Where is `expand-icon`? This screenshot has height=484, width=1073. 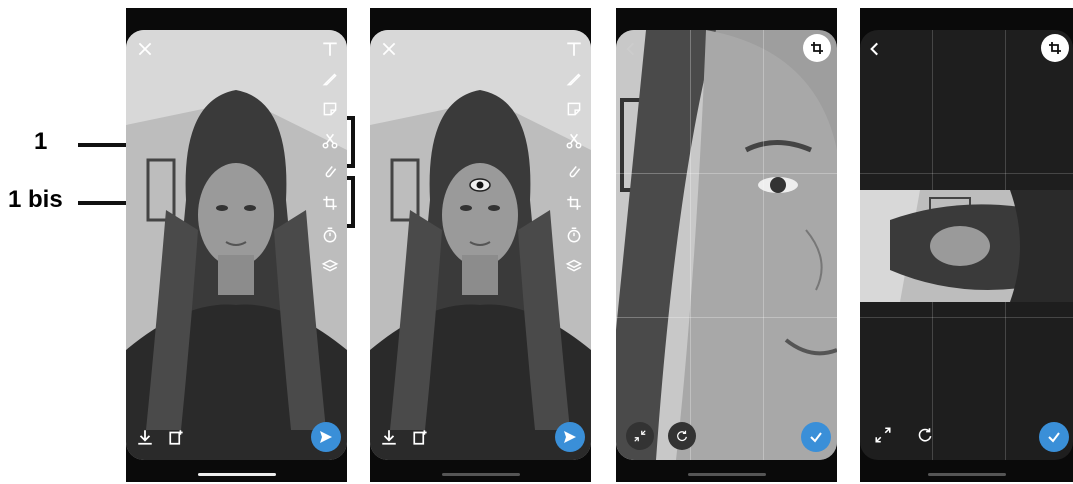
expand-icon is located at coordinates (883, 435).